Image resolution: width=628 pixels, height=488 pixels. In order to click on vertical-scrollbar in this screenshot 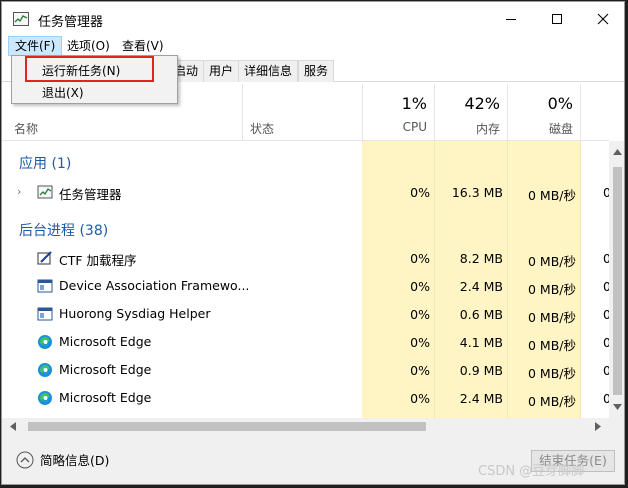, I will do `click(616, 279)`.